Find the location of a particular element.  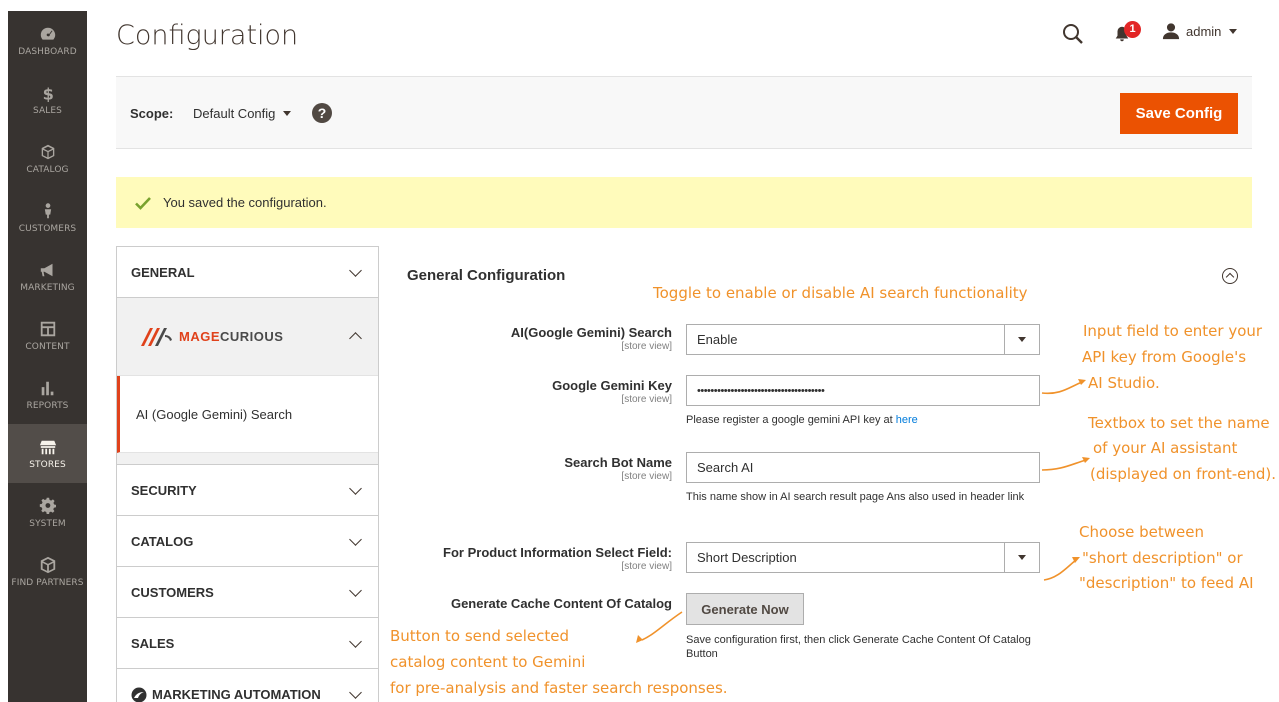

user-menu: admin is located at coordinates (1200, 31).